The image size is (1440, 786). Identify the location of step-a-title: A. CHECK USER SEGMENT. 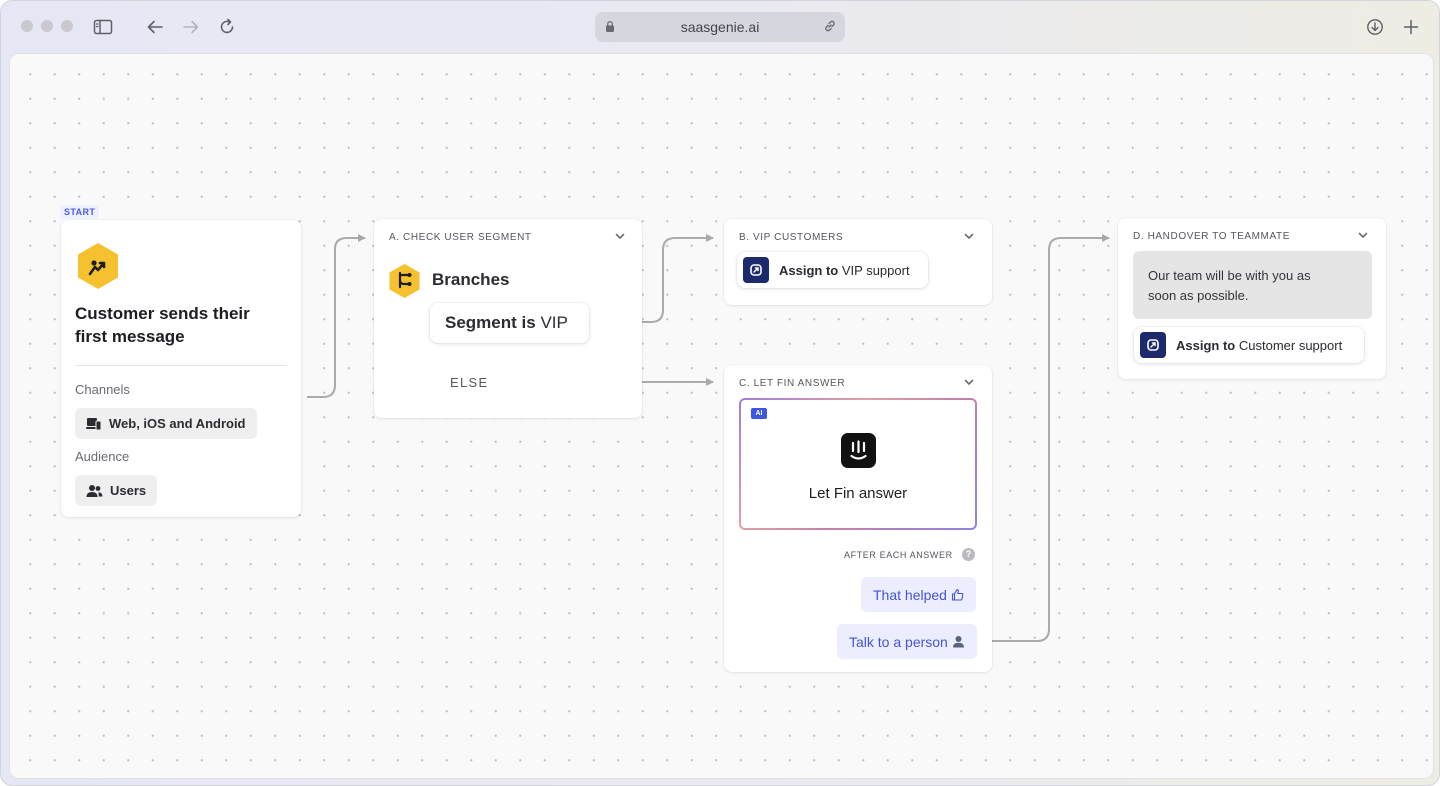
(460, 237).